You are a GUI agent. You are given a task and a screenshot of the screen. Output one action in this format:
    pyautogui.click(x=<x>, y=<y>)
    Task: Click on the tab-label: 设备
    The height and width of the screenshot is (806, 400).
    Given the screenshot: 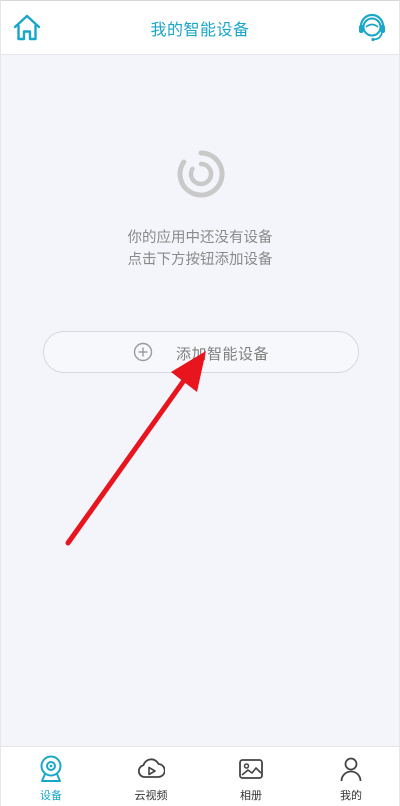 What is the action you would take?
    pyautogui.click(x=51, y=795)
    